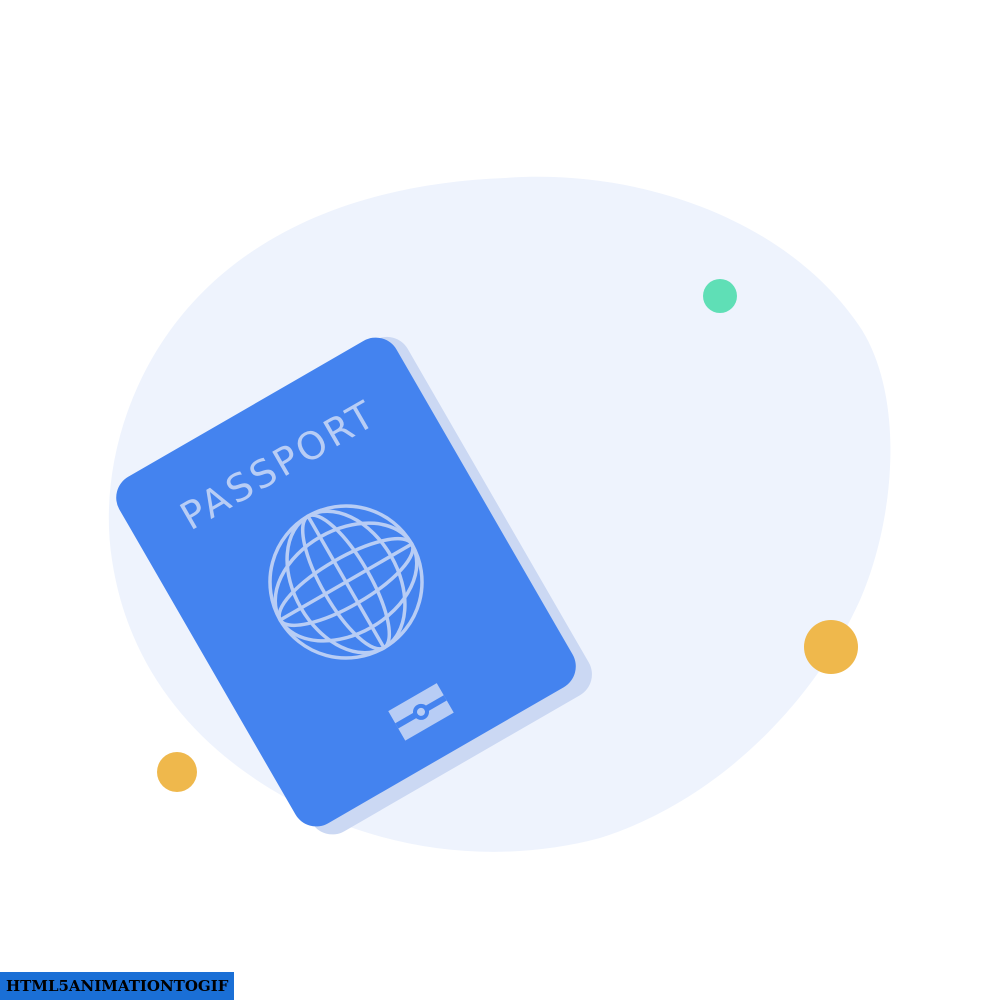 The image size is (1000, 1000). What do you see at coordinates (831, 647) in the screenshot?
I see `yellow-dot-large` at bounding box center [831, 647].